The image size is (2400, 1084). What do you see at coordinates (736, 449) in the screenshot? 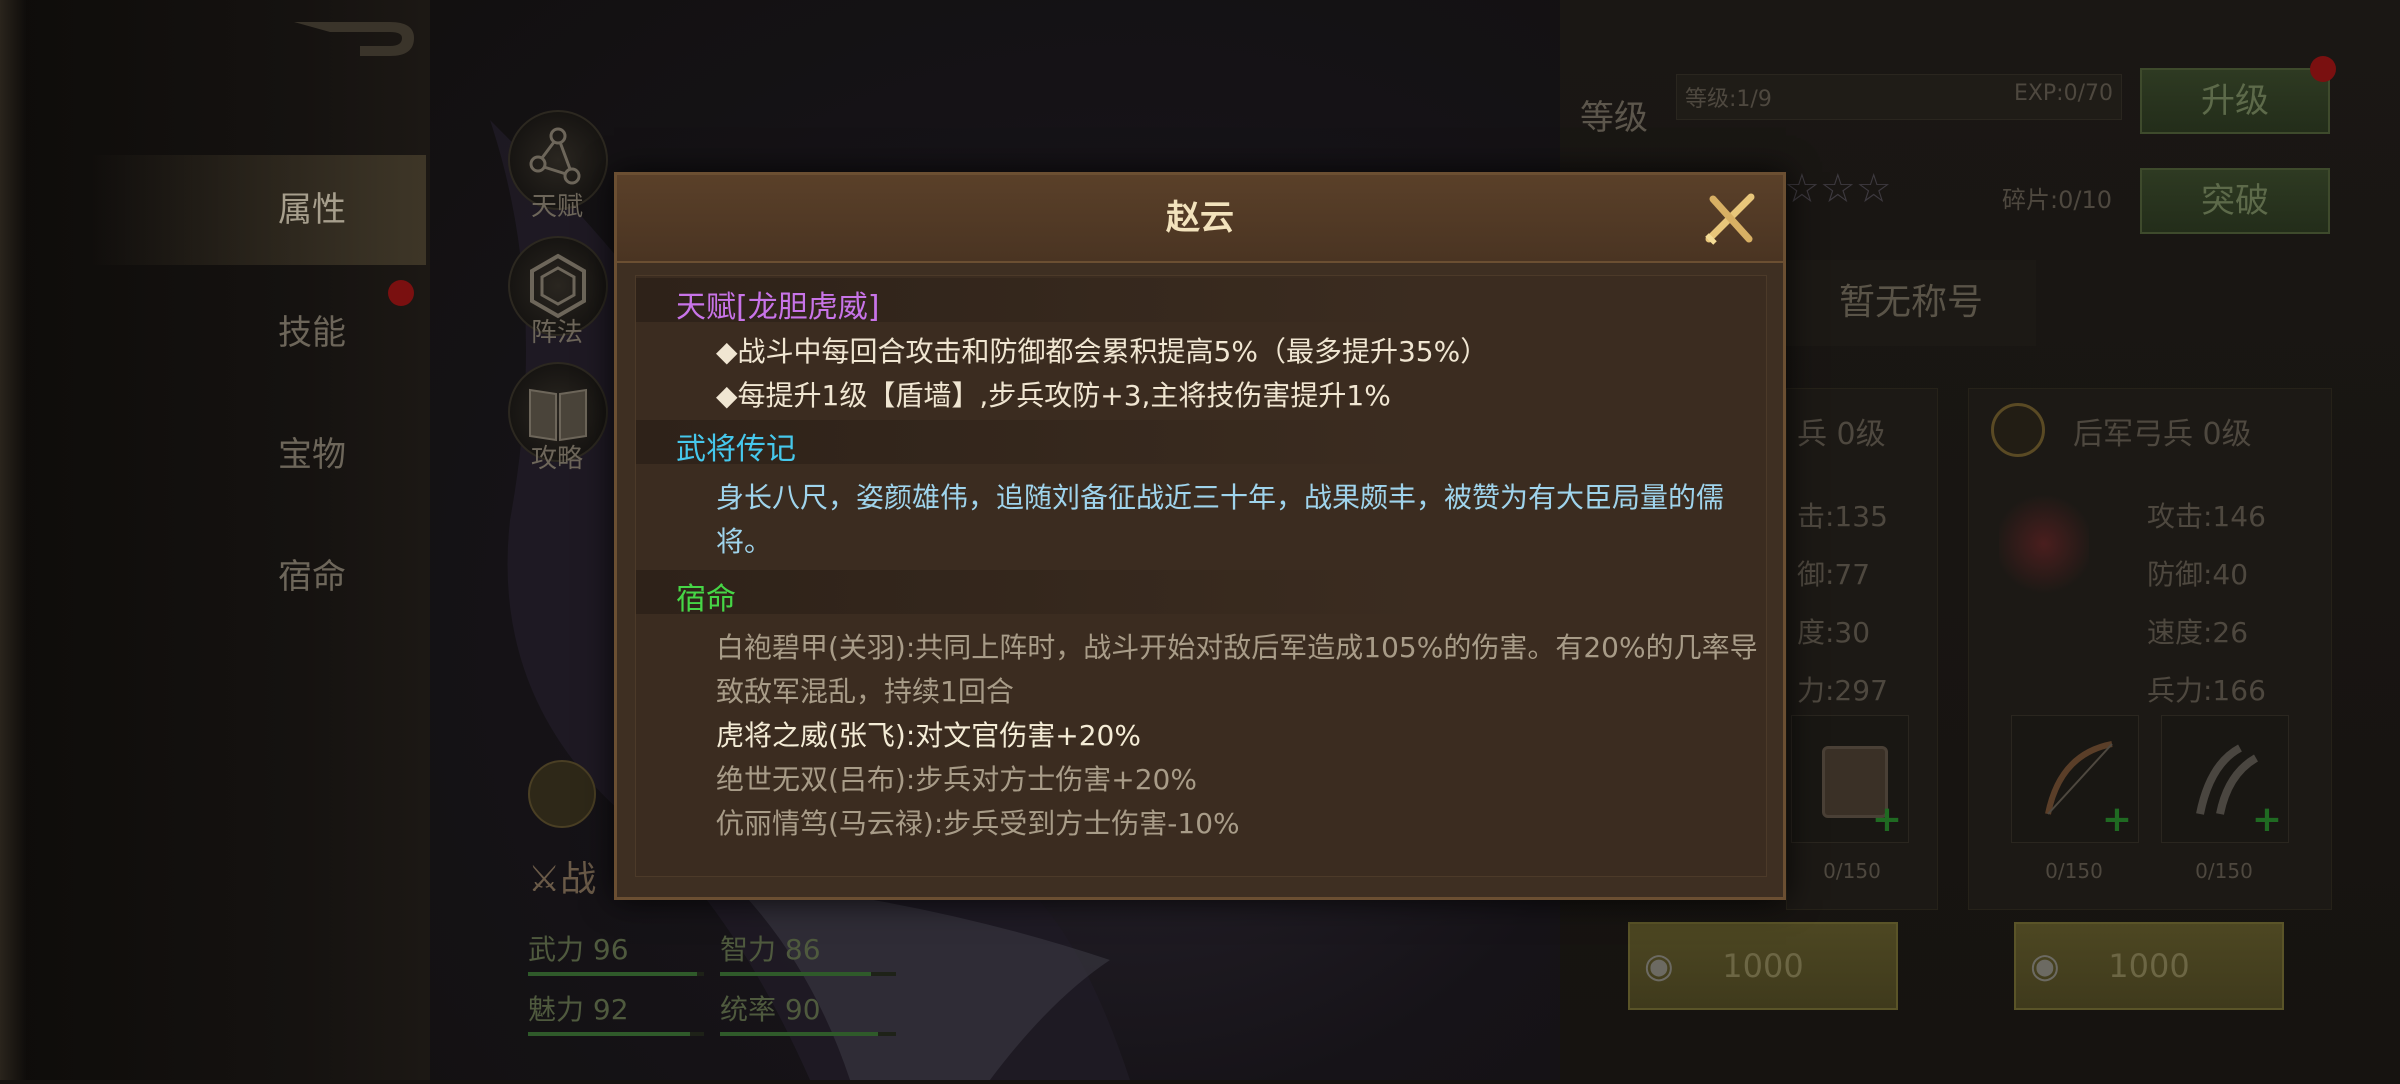
I see `biography-title: 武将传记` at bounding box center [736, 449].